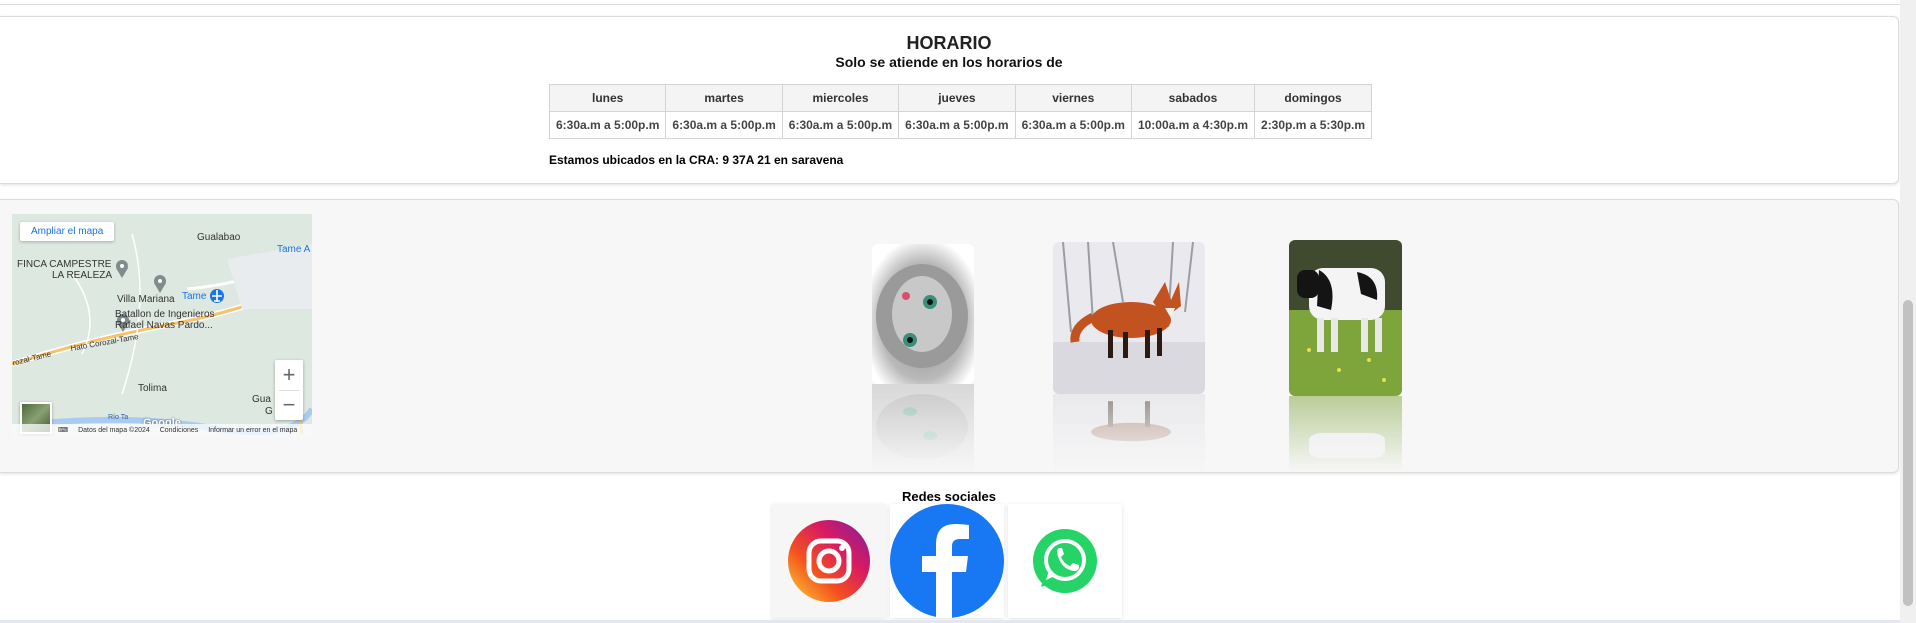 Image resolution: width=1916 pixels, height=623 pixels. I want to click on facebook-link, so click(947, 561).